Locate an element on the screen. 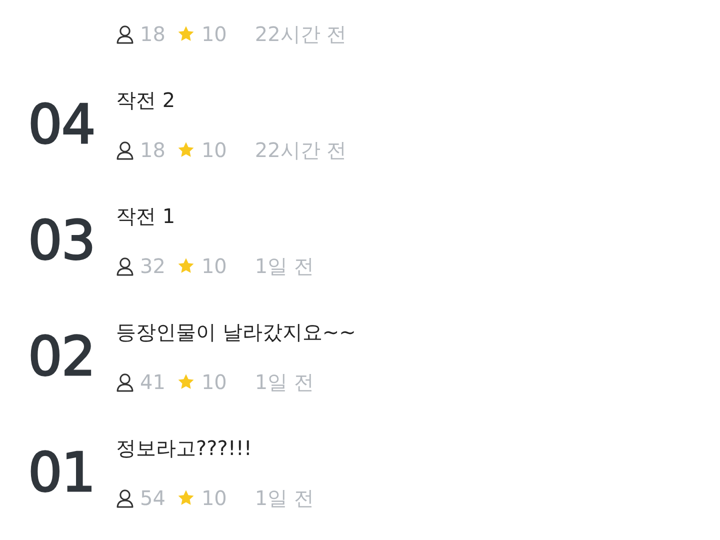  episode-number: 03 is located at coordinates (62, 241).